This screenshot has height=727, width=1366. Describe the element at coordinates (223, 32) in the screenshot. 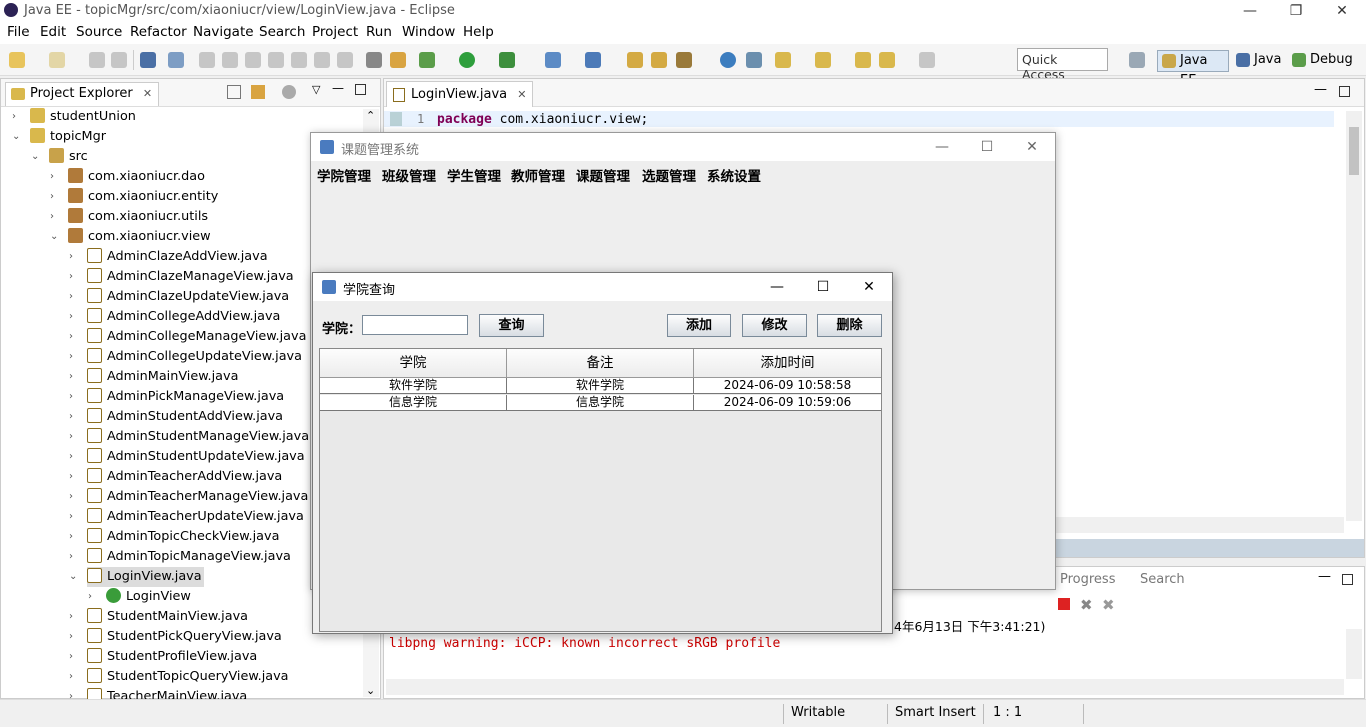

I see `menu-navigate: Navigate` at that location.